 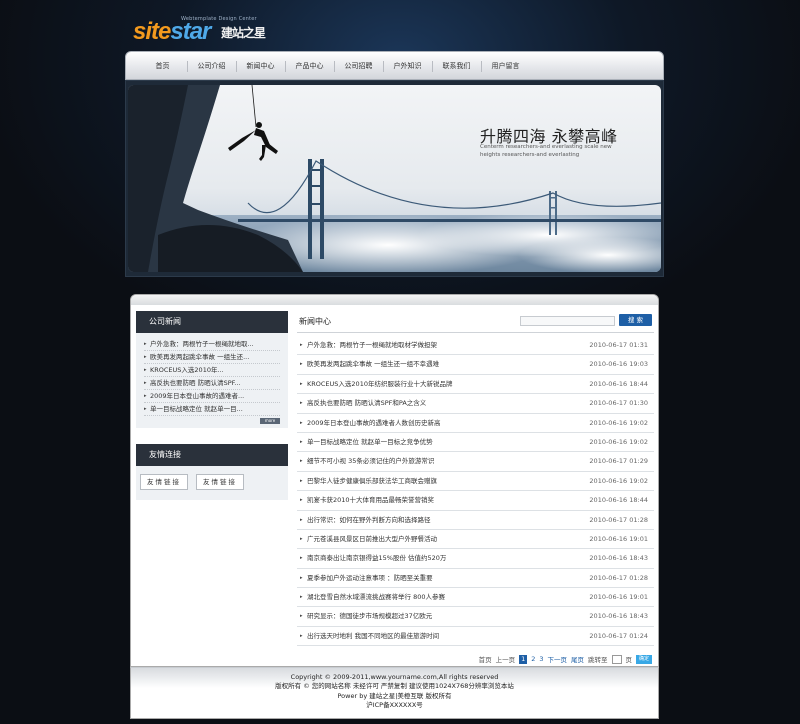 What do you see at coordinates (358, 66) in the screenshot?
I see `nav-item-jobs: 公司招聘` at bounding box center [358, 66].